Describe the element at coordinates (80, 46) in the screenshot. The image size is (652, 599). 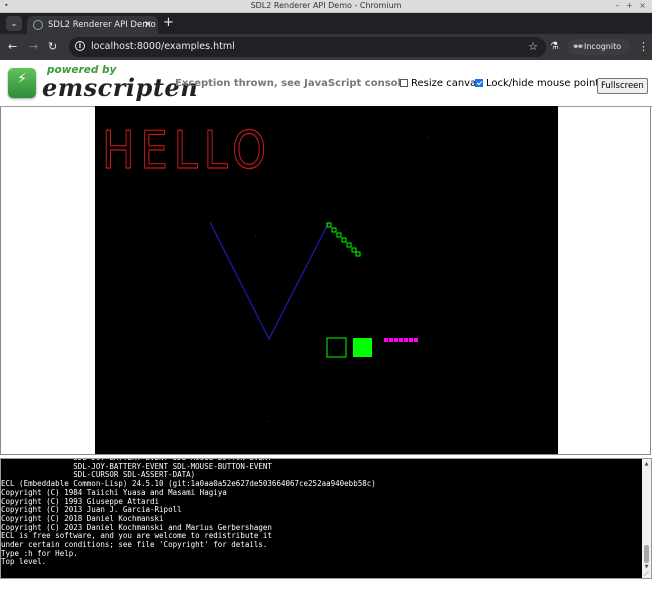
I see `site-info-icon: i` at that location.